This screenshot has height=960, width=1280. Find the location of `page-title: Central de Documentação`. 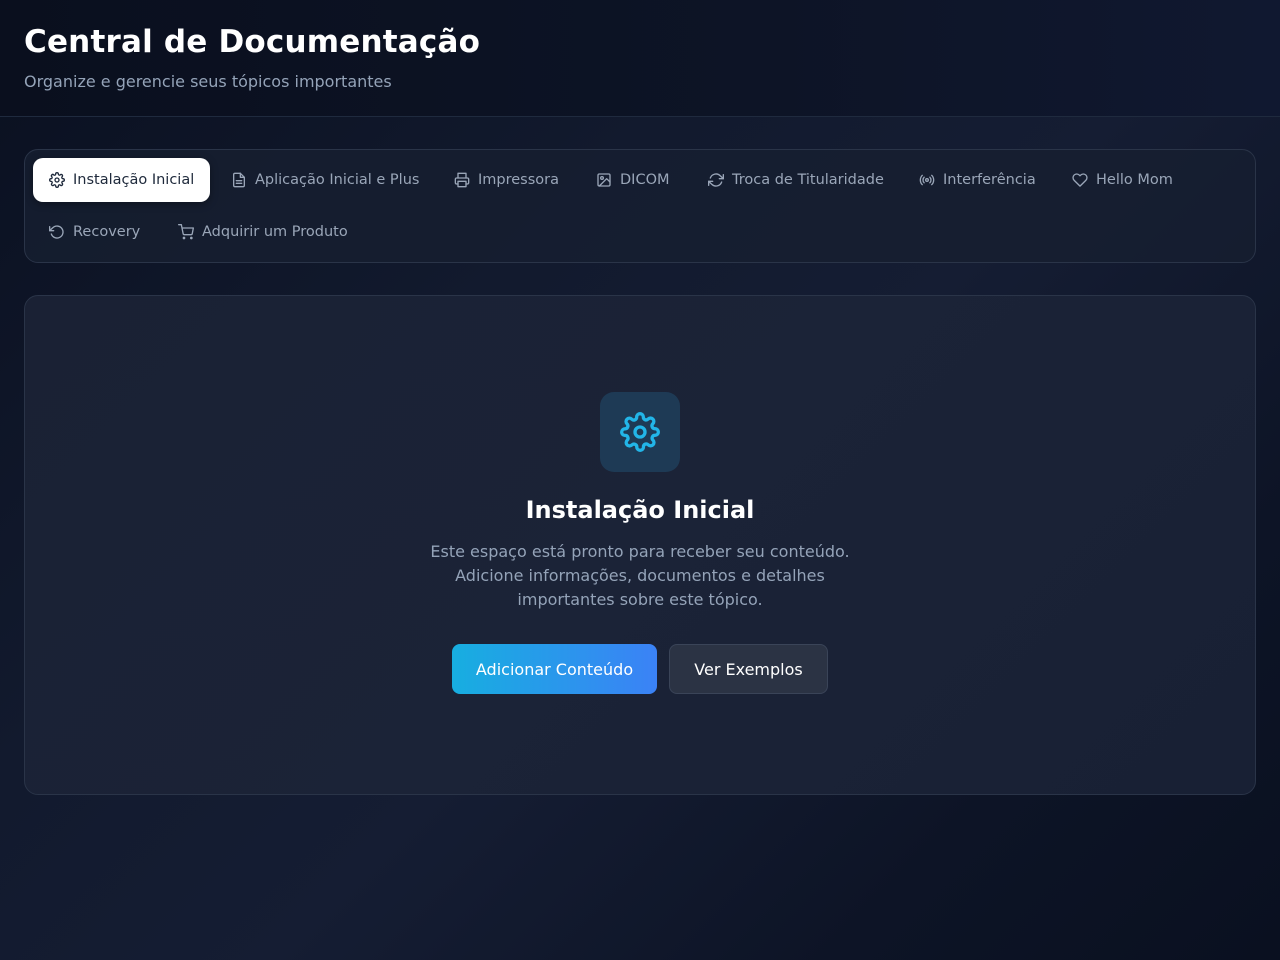

page-title: Central de Documentação is located at coordinates (252, 42).